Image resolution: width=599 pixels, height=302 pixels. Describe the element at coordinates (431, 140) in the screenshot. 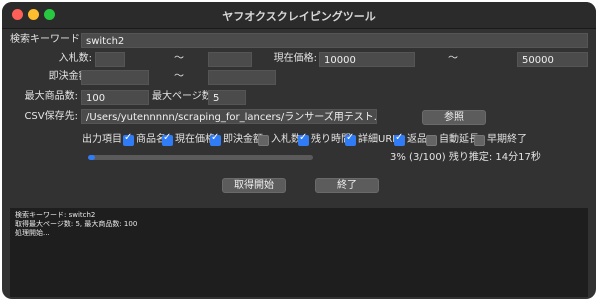

I see `checkbox-auto-extend` at that location.